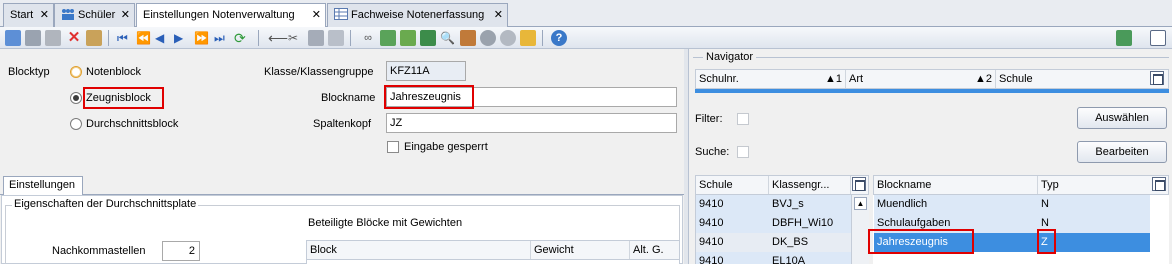 The width and height of the screenshot is (1172, 264). Describe the element at coordinates (385, 223) in the screenshot. I see `beteiligte-title: Beteiligte Blöcke mit Gewichten` at that location.